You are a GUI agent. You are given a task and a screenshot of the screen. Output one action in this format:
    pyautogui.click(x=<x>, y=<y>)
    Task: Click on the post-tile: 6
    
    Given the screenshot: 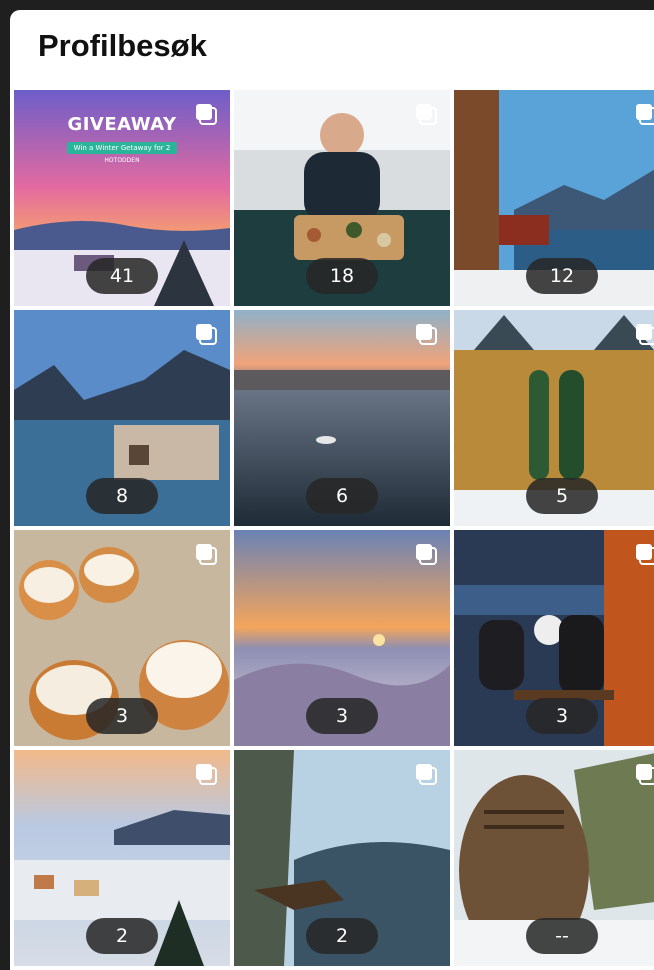 What is the action you would take?
    pyautogui.click(x=342, y=418)
    